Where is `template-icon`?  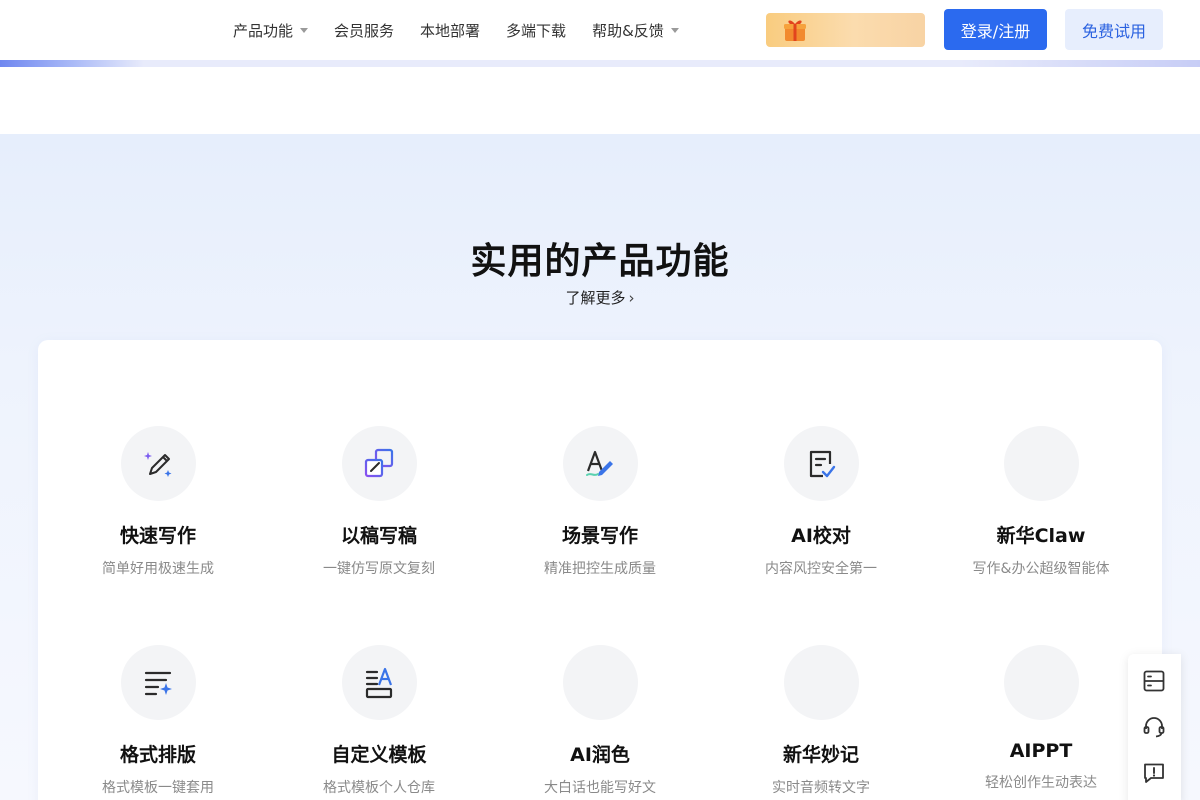 template-icon is located at coordinates (379, 682).